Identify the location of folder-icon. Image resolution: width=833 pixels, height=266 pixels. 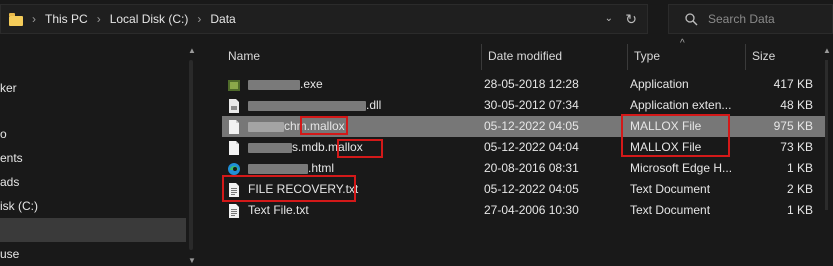
(16, 19).